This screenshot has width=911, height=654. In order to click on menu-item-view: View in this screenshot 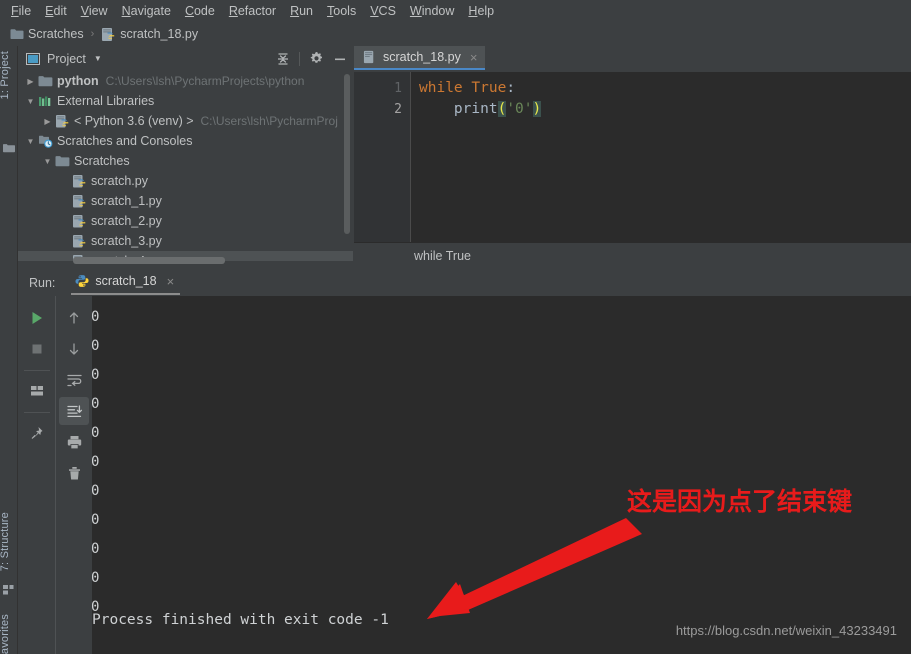, I will do `click(94, 11)`.